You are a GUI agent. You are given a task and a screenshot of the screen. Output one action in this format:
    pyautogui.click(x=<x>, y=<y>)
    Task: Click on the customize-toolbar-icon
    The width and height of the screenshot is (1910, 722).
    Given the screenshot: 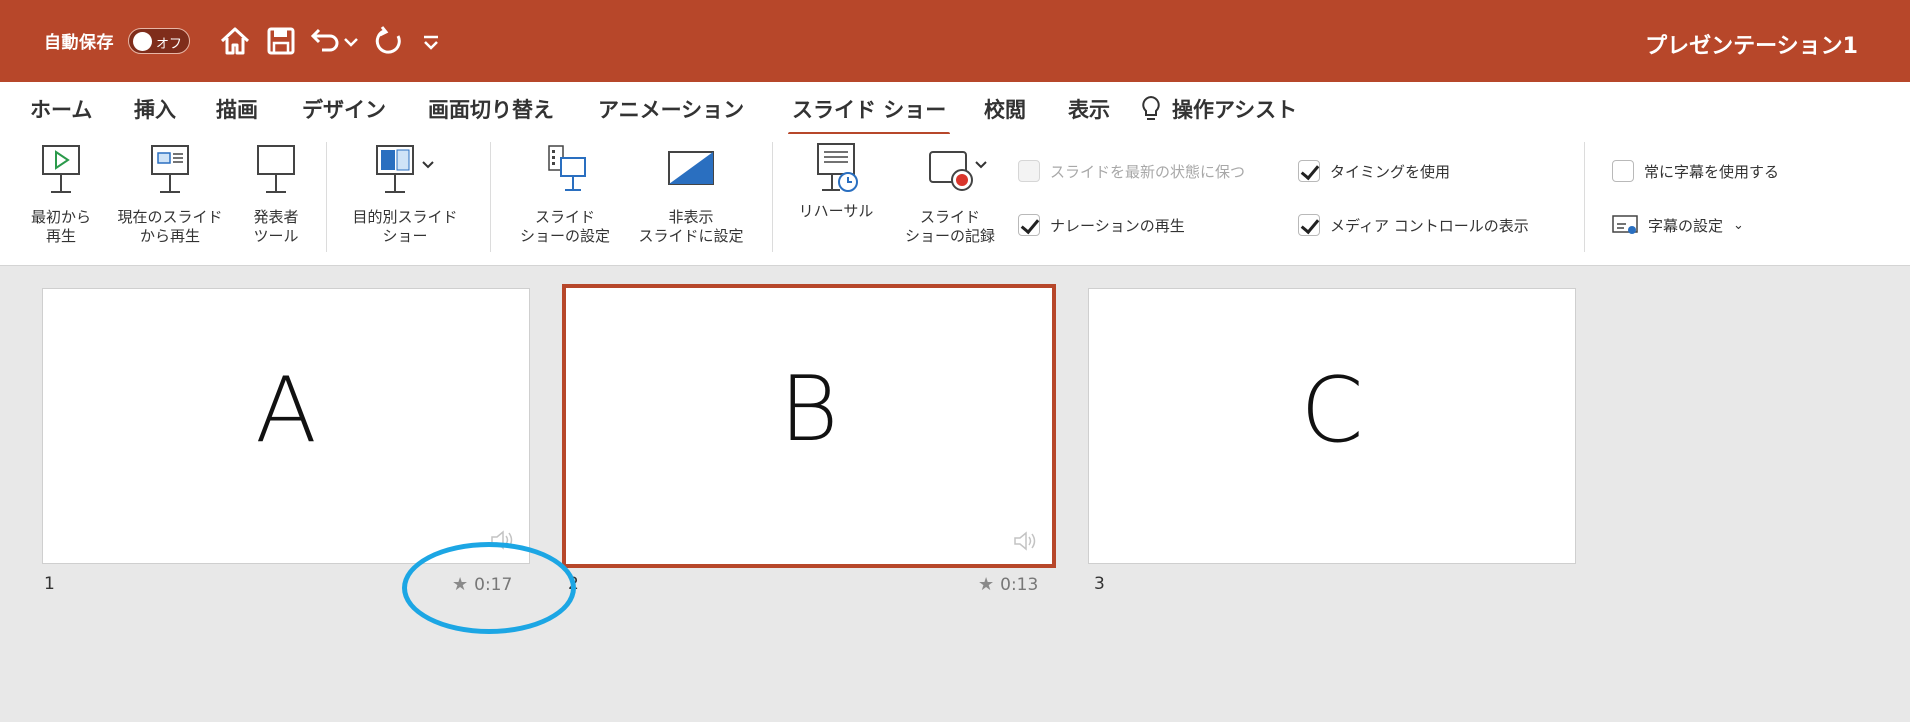 What is the action you would take?
    pyautogui.click(x=431, y=41)
    